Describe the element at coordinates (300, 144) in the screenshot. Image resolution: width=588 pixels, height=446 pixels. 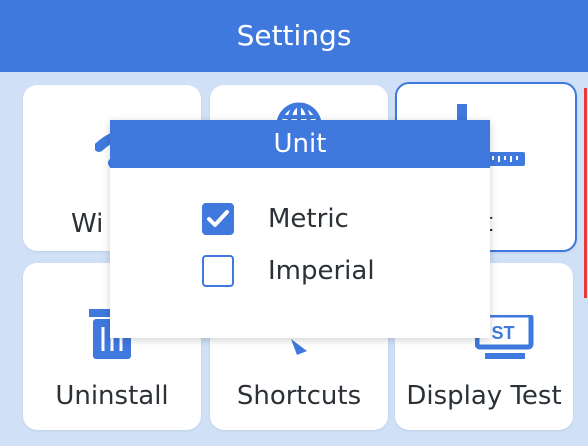
I see `unit-dialog-title: Unit` at that location.